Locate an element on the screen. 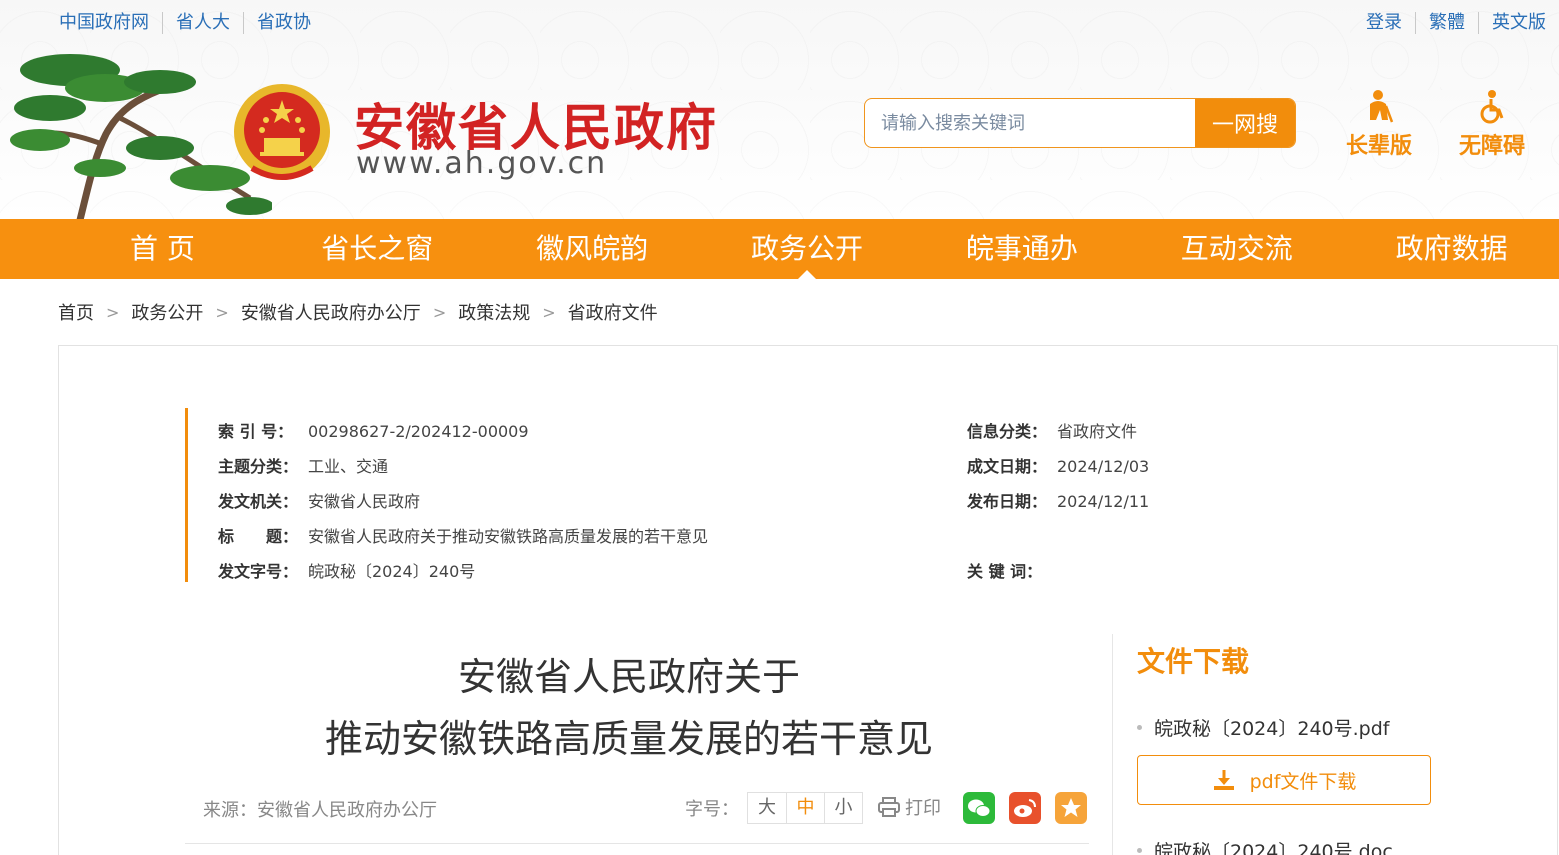 Image resolution: width=1559 pixels, height=855 pixels. meta-keywords: 关 键 词： is located at coordinates (1012, 570).